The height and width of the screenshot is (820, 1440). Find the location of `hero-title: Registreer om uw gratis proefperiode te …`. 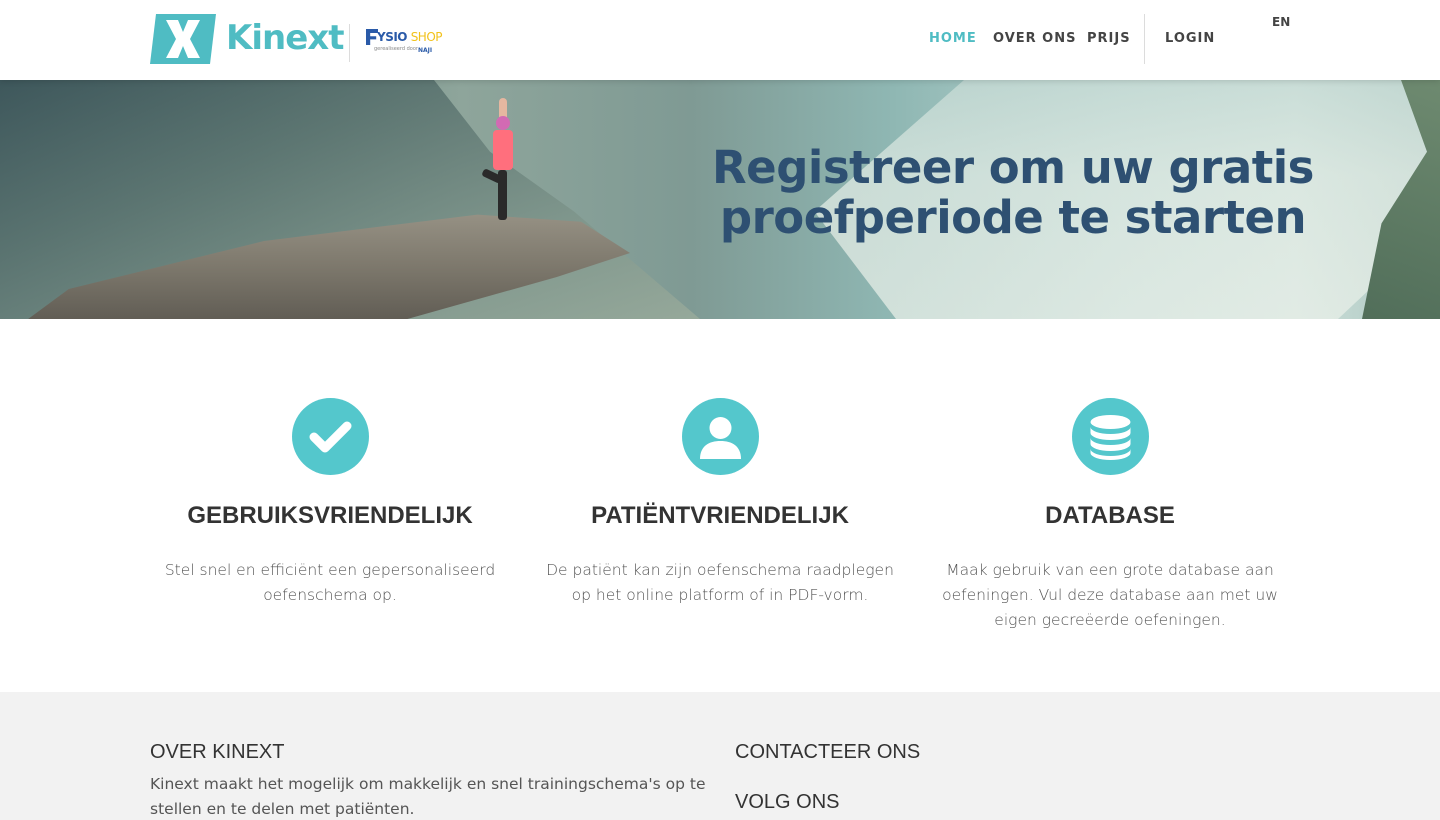

hero-title: Registreer om uw gratis proefperiode te … is located at coordinates (1013, 193).